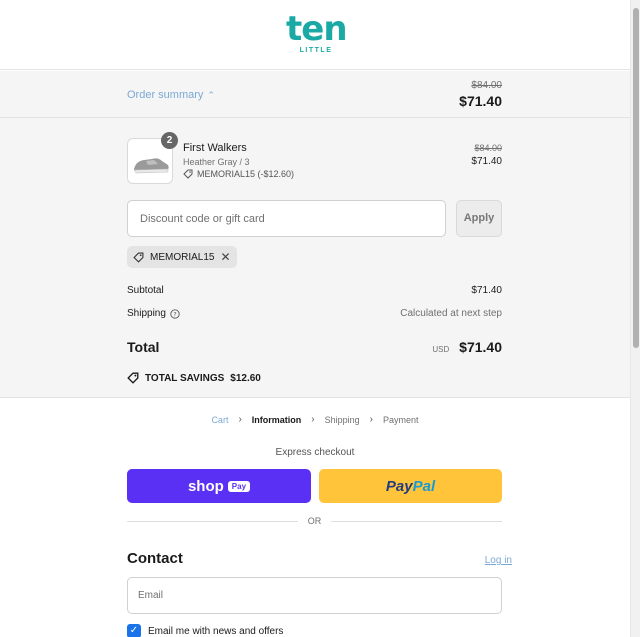 This screenshot has height=637, width=640. I want to click on shop-pay-button: shop Pay, so click(219, 486).